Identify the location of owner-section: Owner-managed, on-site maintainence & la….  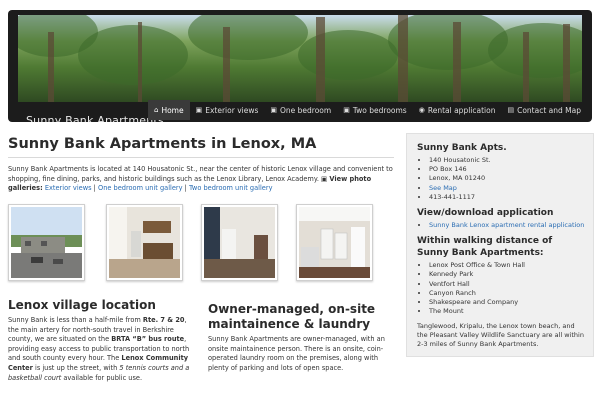
(301, 337).